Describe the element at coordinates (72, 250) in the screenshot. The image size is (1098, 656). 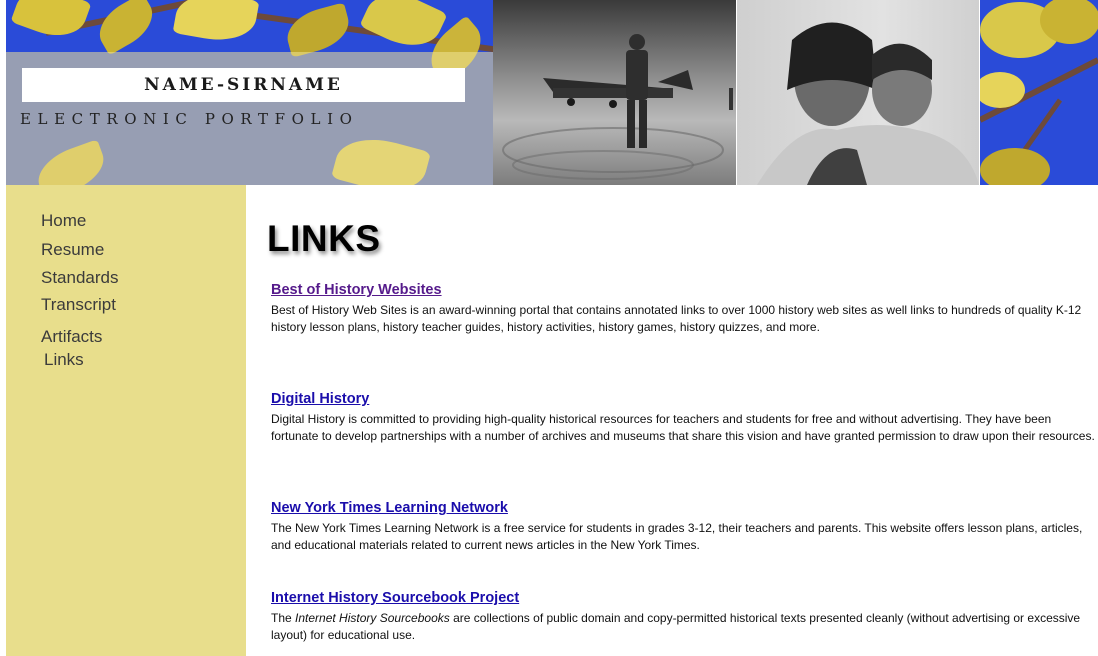
I see `nav-item-resume: Resume` at that location.